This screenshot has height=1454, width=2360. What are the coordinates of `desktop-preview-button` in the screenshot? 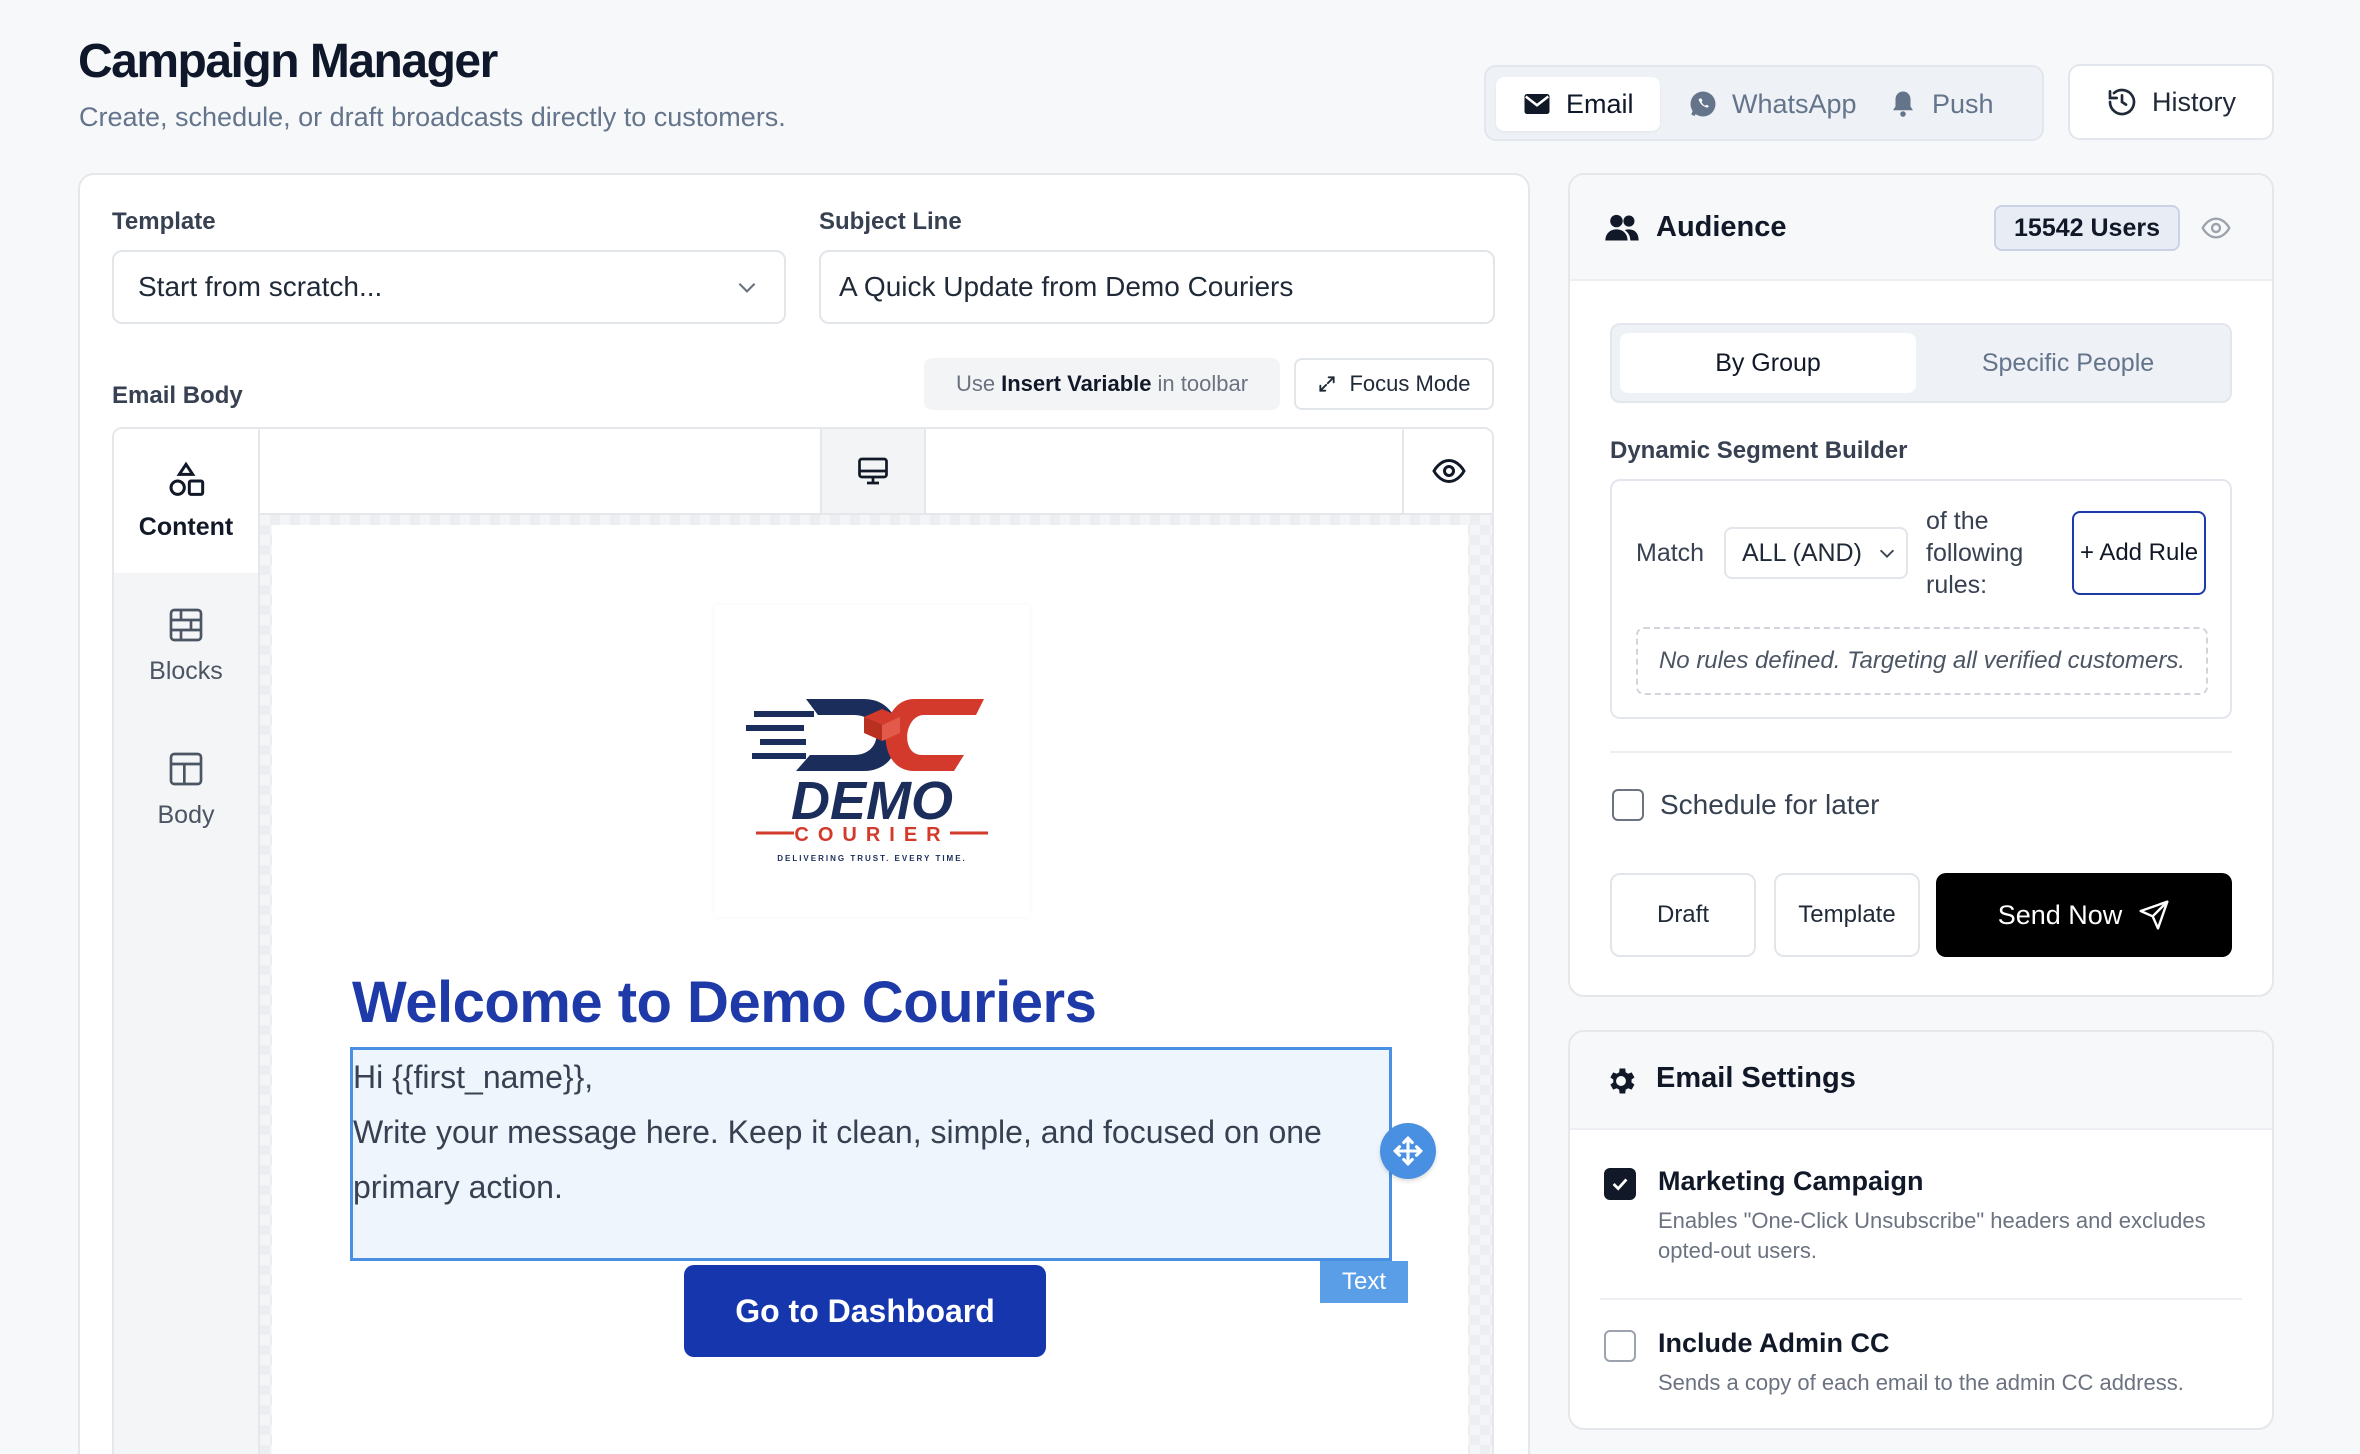 It's located at (873, 471).